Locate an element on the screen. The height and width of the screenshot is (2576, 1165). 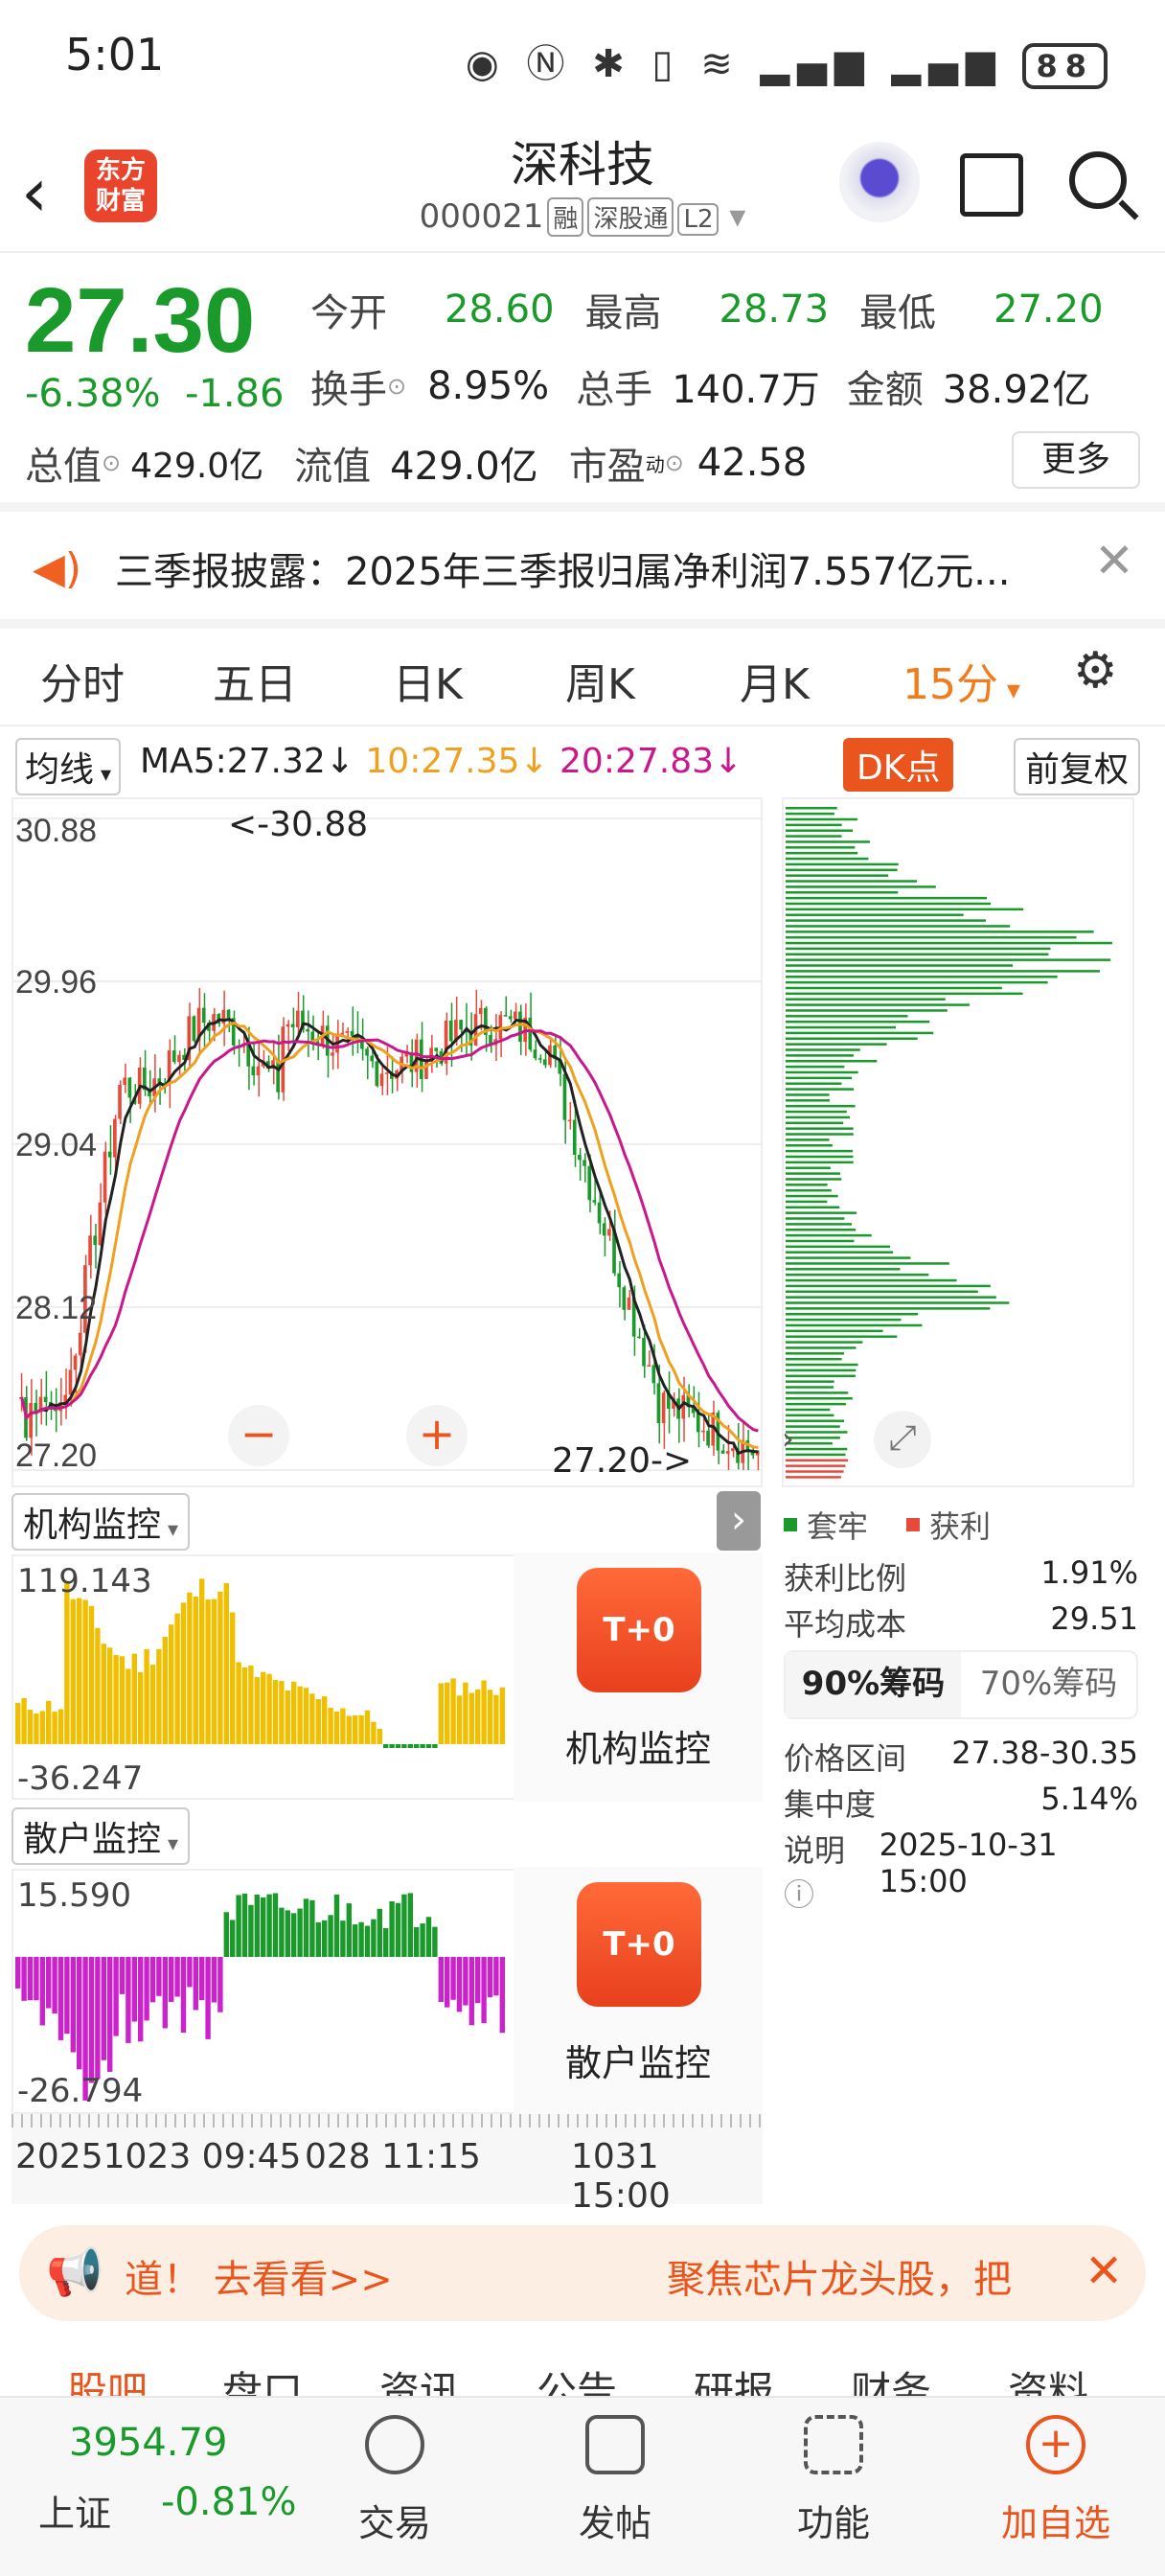
chevron-down-icon: ▾ is located at coordinates (732, 216).